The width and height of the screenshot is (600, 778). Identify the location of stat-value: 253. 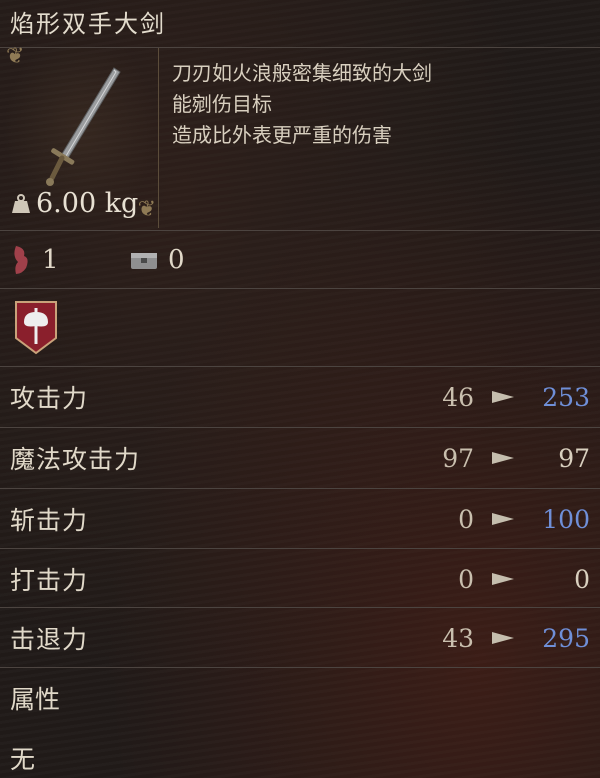
(566, 397).